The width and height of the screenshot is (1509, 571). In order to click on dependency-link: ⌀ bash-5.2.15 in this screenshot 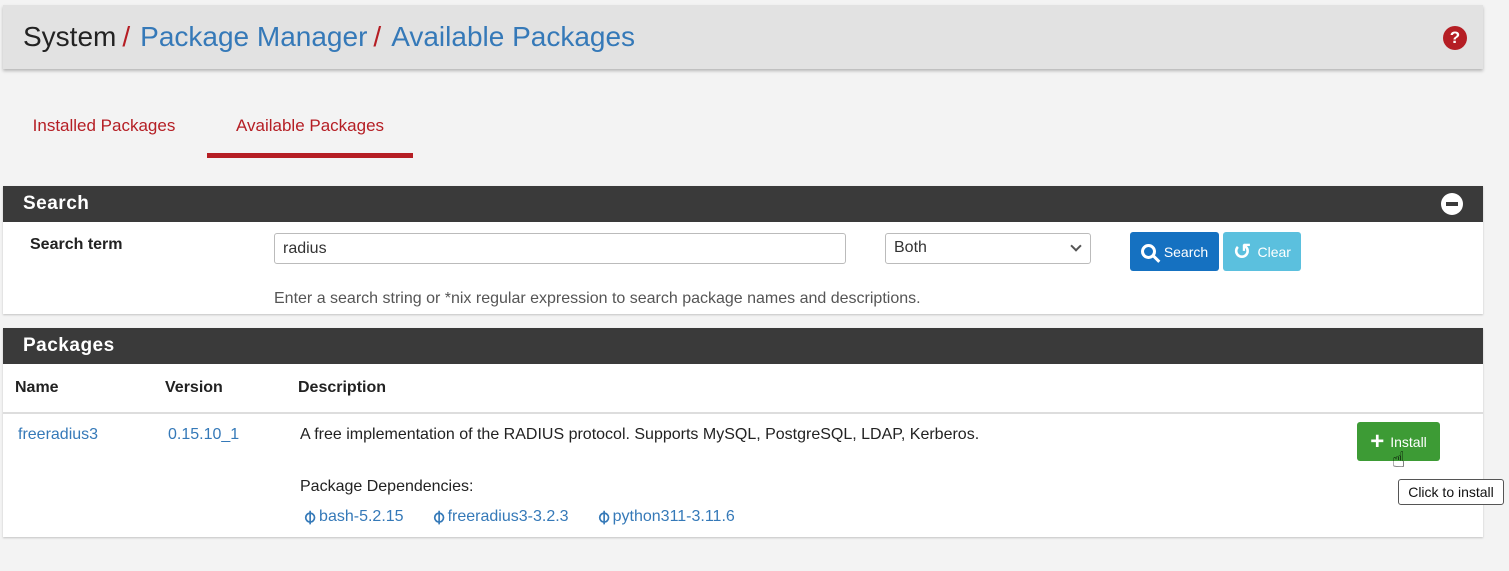, I will do `click(350, 516)`.